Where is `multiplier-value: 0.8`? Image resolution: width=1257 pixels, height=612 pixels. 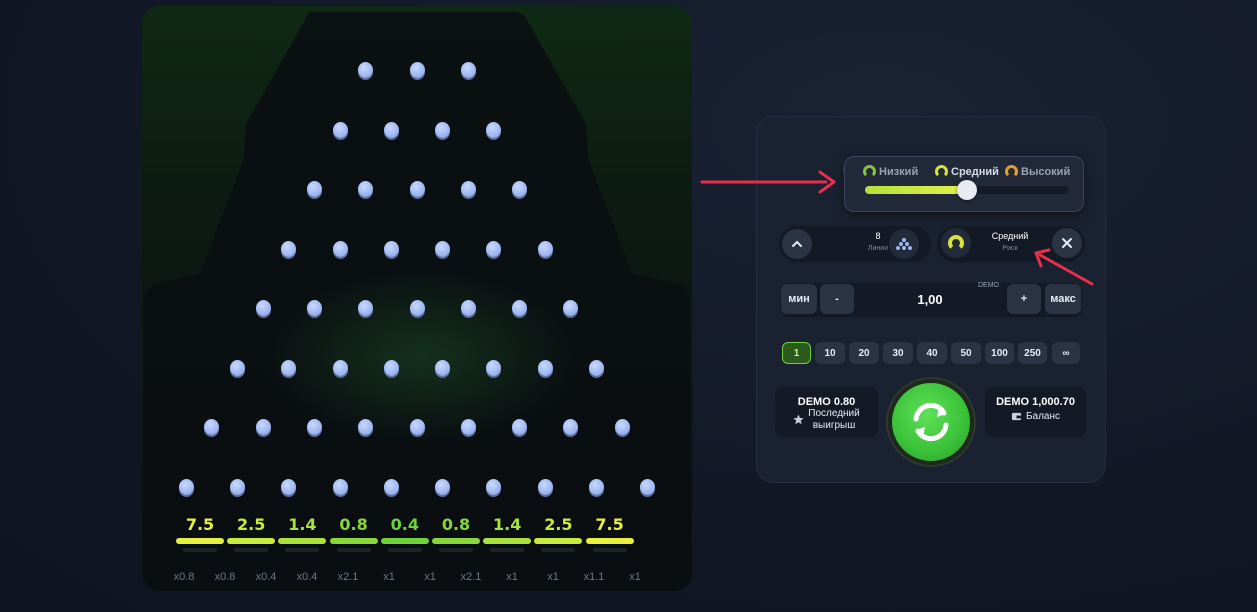 multiplier-value: 0.8 is located at coordinates (353, 524).